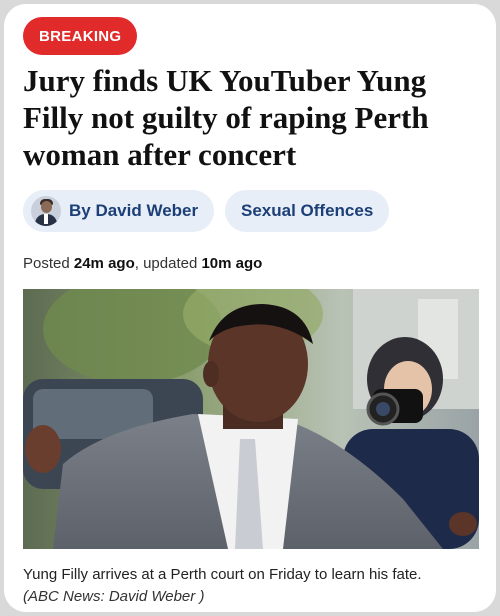 Image resolution: width=500 pixels, height=616 pixels. I want to click on posted-timestamp: Posted 24m ago, updated 10m ago, so click(142, 263).